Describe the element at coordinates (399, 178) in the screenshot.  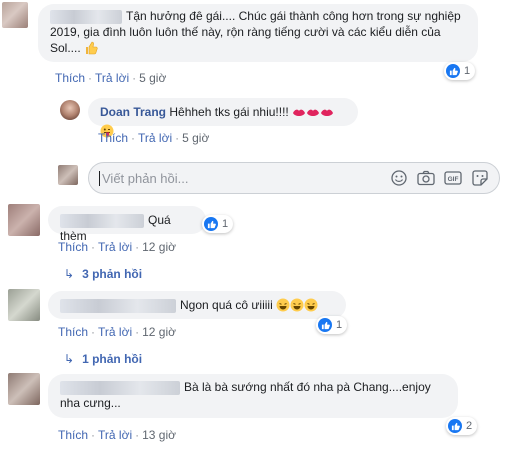
I see `emoji-icon` at that location.